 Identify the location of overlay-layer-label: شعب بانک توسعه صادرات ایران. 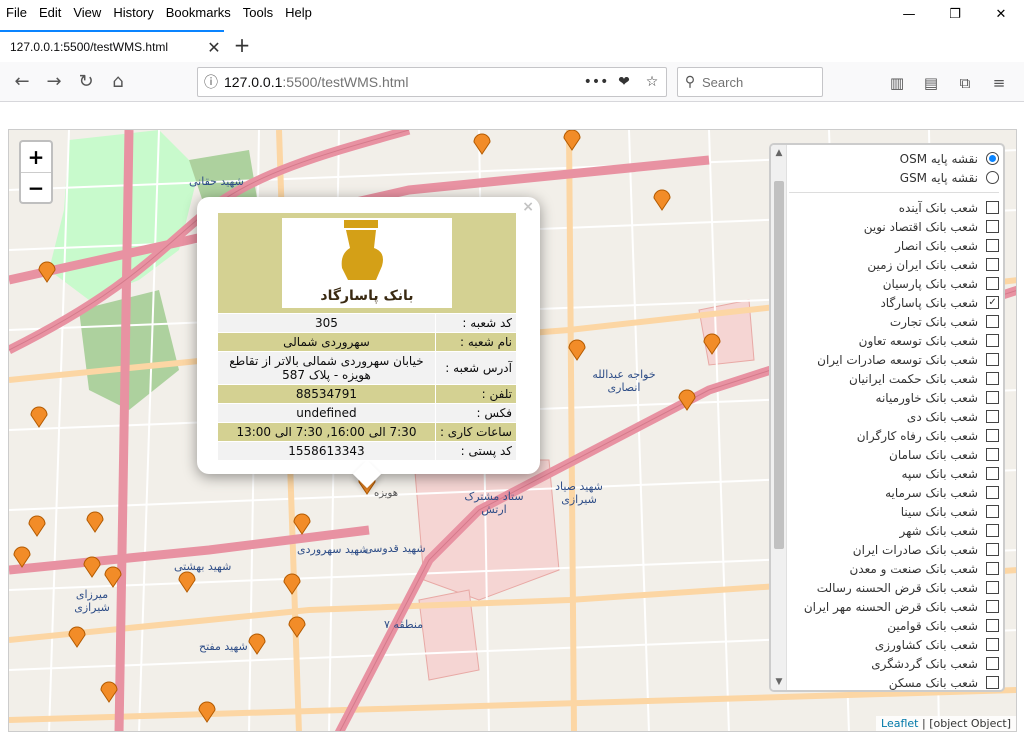
(897, 359).